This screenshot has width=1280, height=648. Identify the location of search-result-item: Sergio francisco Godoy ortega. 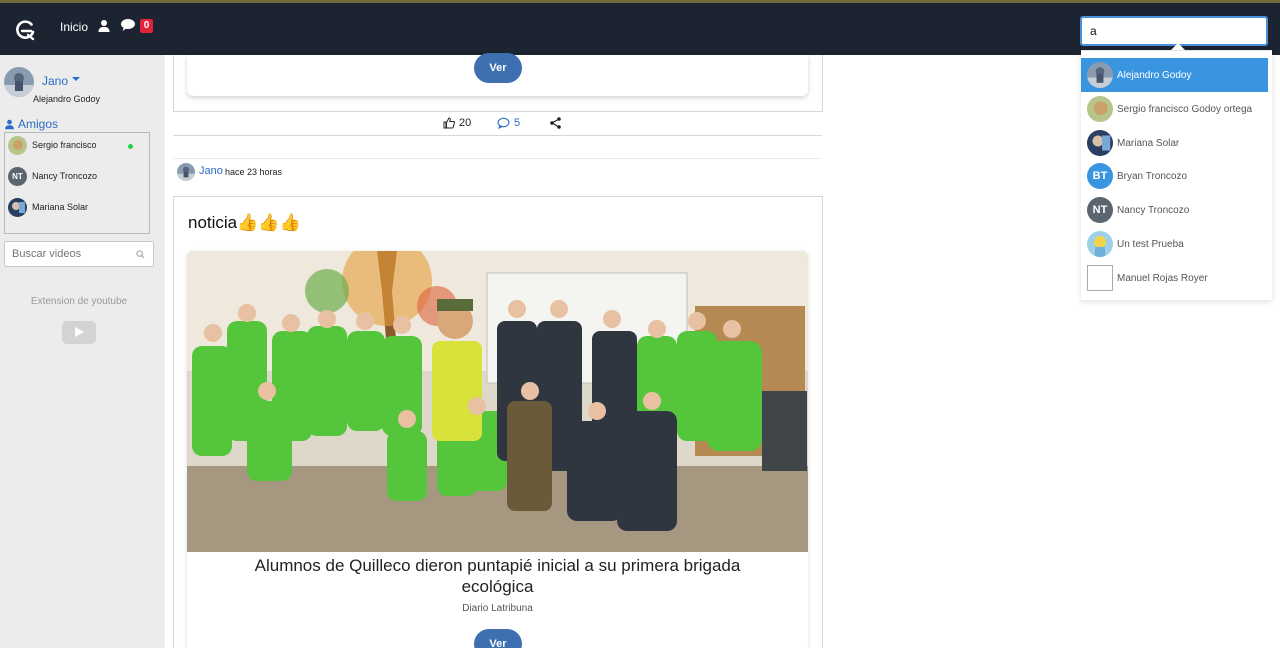
(1174, 109).